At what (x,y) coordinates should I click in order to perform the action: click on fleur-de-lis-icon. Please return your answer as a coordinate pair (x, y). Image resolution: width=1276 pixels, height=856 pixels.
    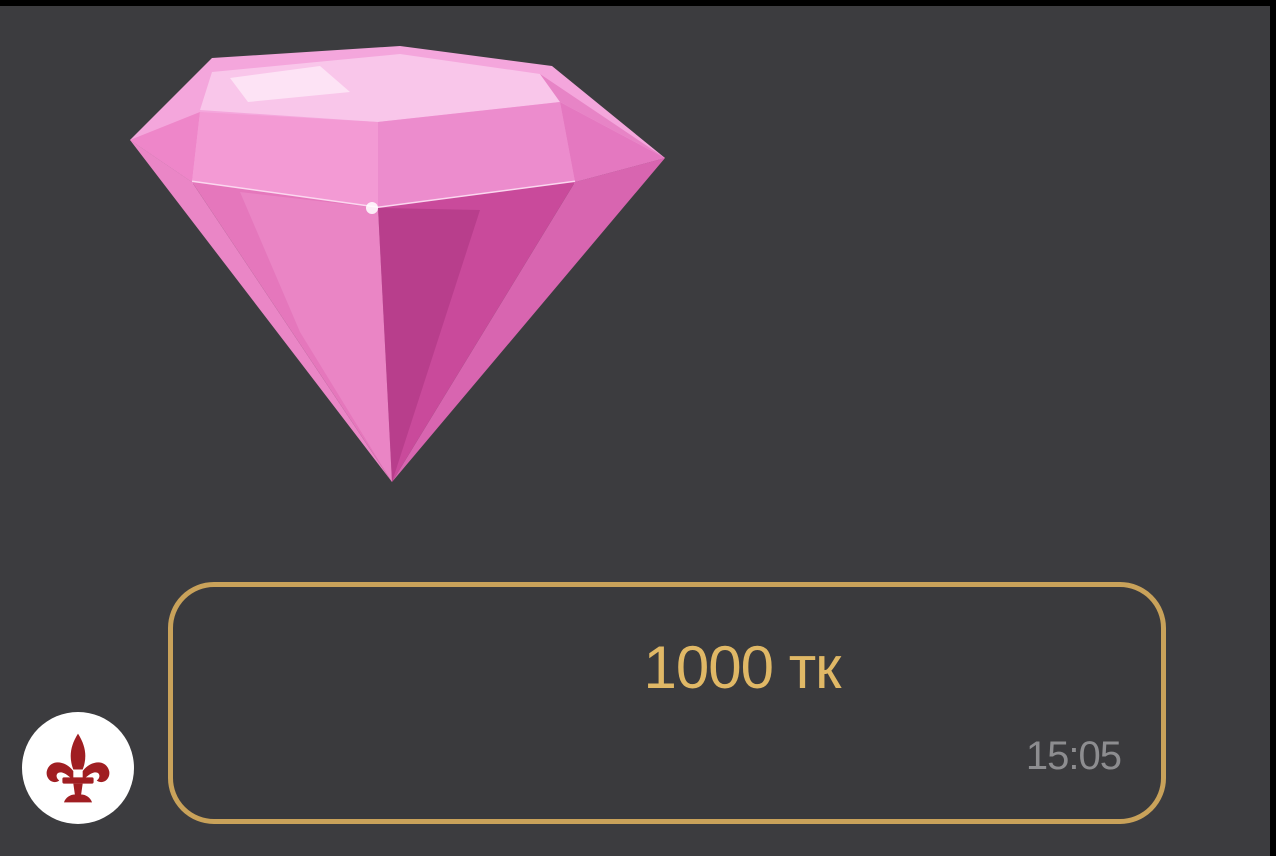
    Looking at the image, I should click on (78, 768).